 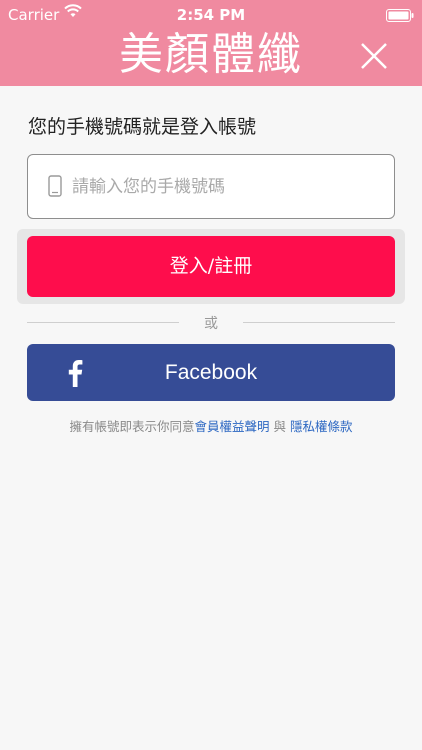 I want to click on login-prompt: 您的手機號碼就是登入帳號, so click(x=142, y=127).